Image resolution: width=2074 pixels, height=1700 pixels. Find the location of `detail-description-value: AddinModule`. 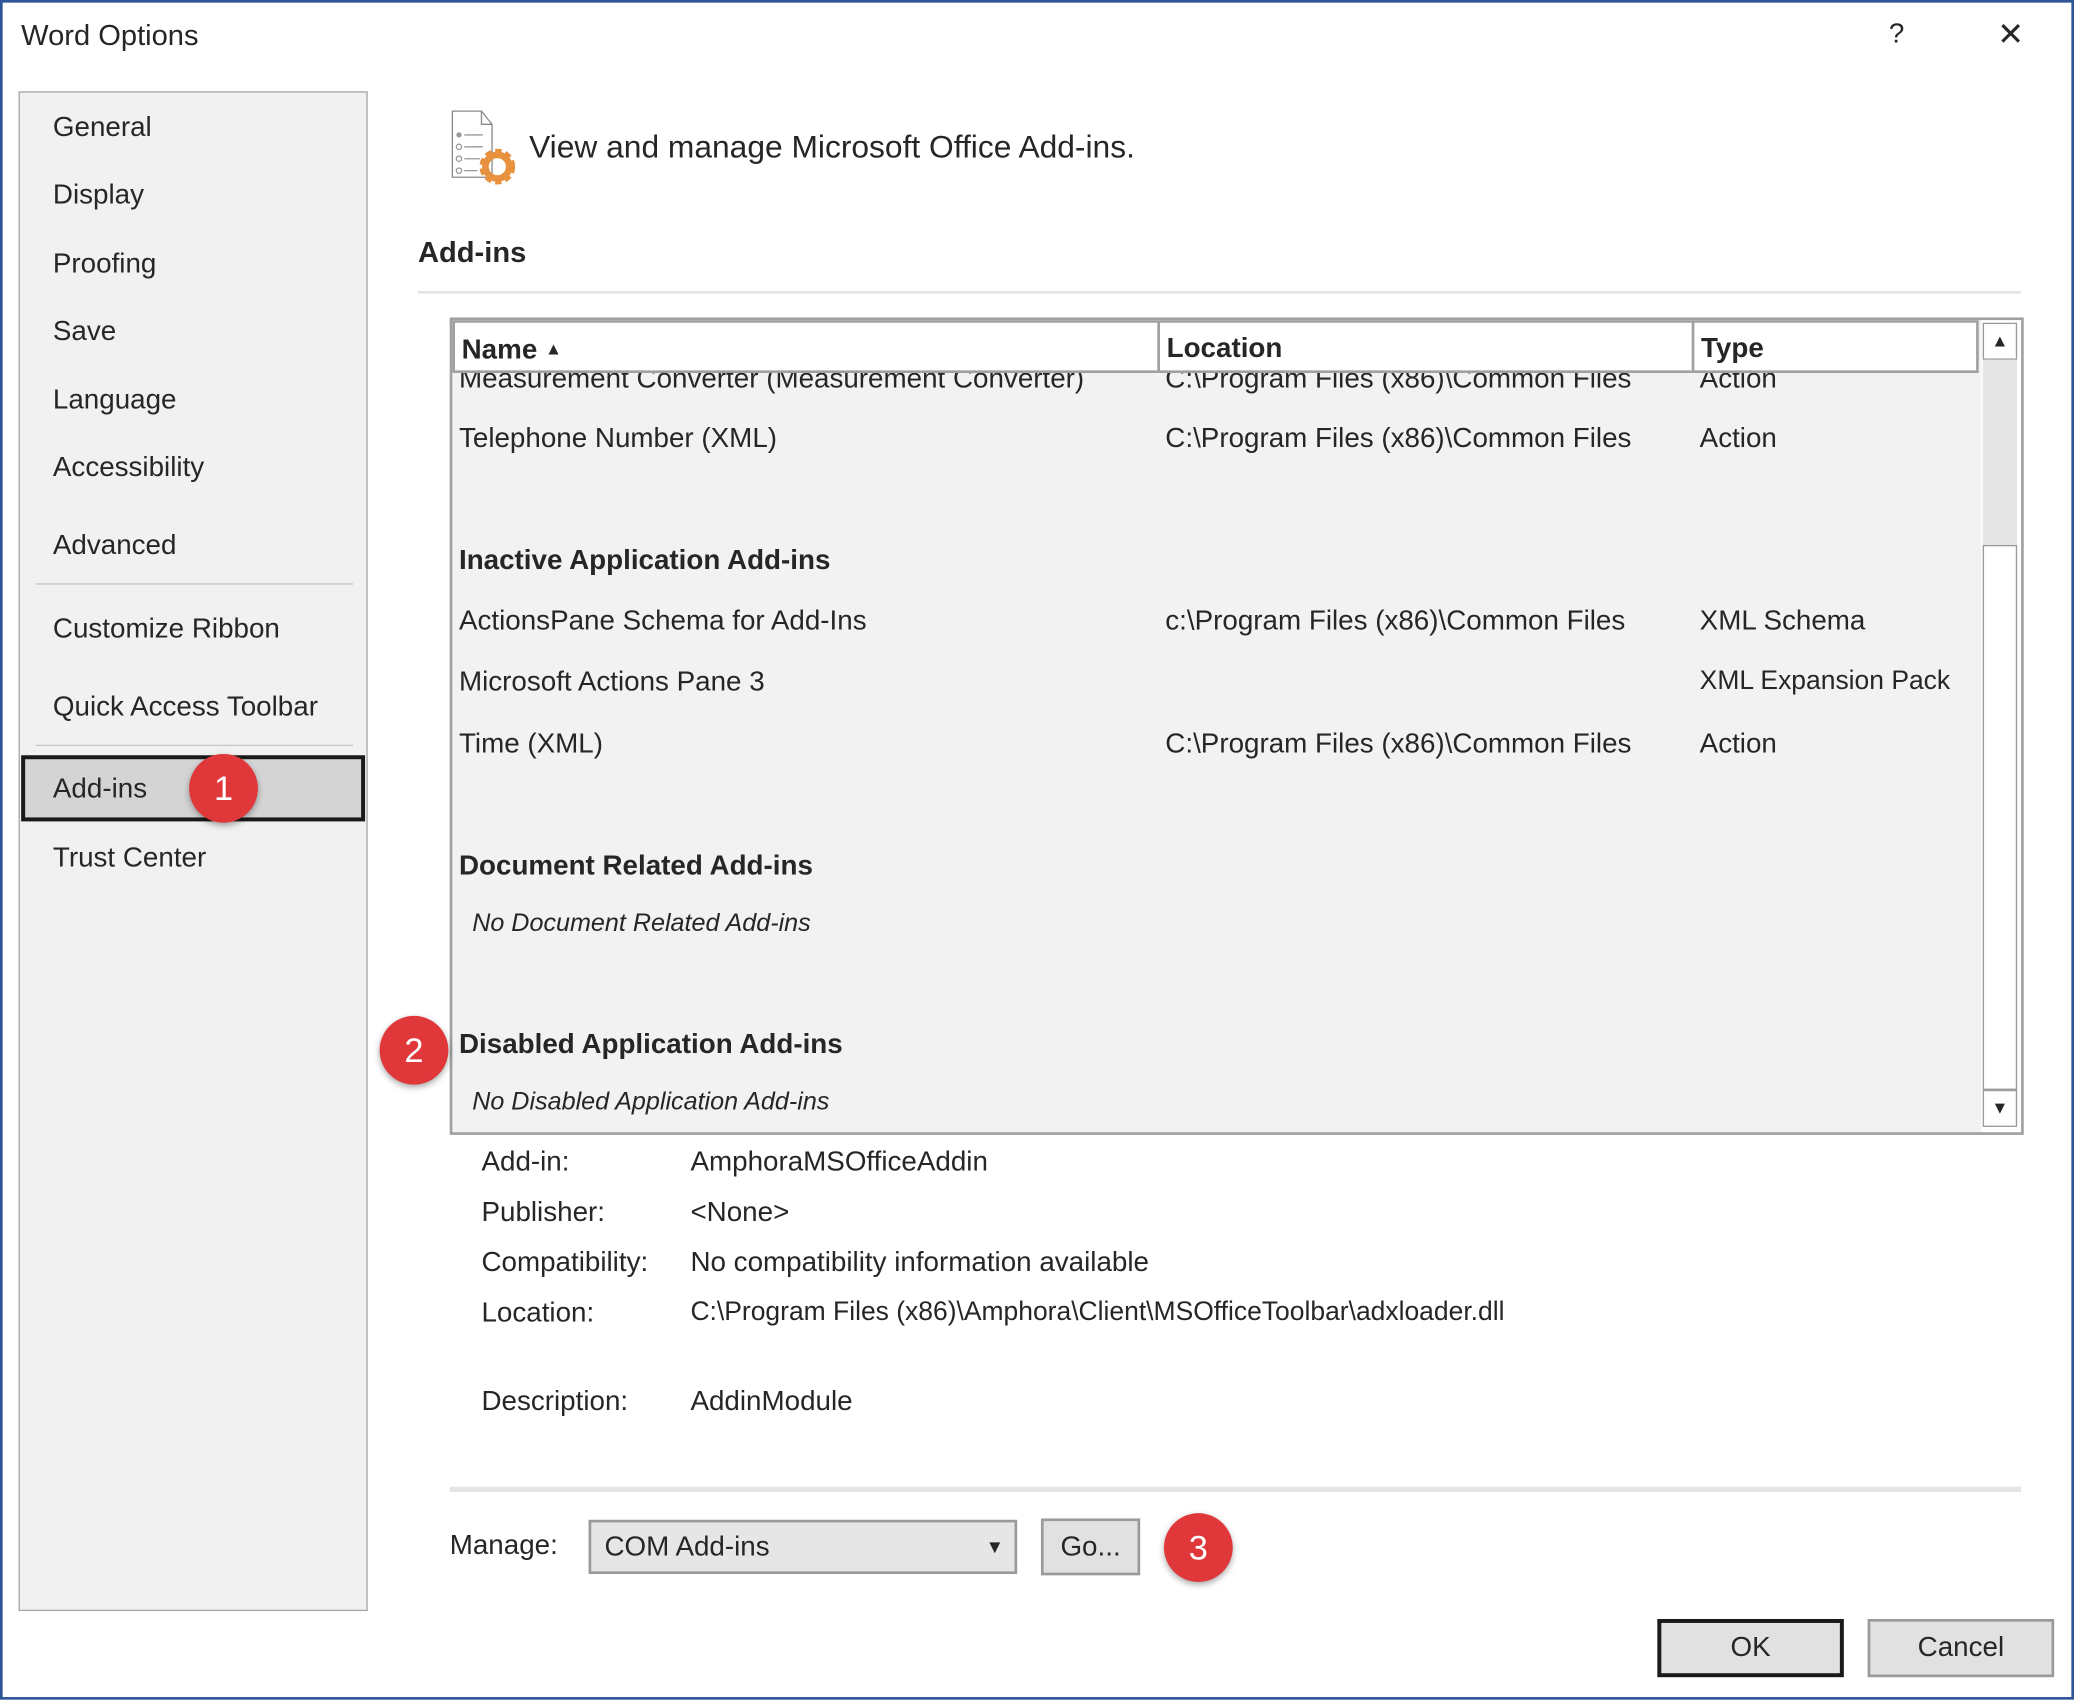

detail-description-value: AddinModule is located at coordinates (771, 1401).